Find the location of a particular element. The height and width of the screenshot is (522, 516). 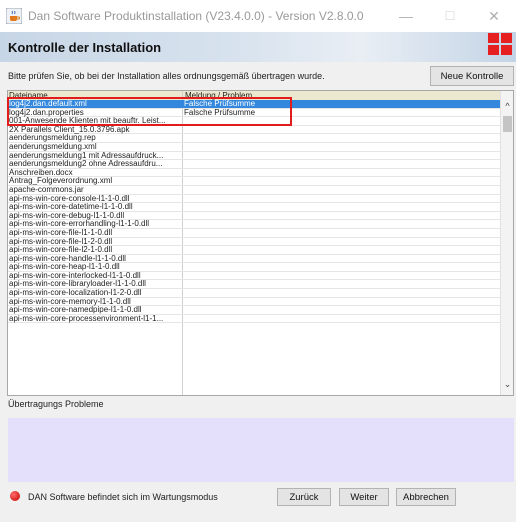

table-row: apache-commons.jar is located at coordinates (254, 190).